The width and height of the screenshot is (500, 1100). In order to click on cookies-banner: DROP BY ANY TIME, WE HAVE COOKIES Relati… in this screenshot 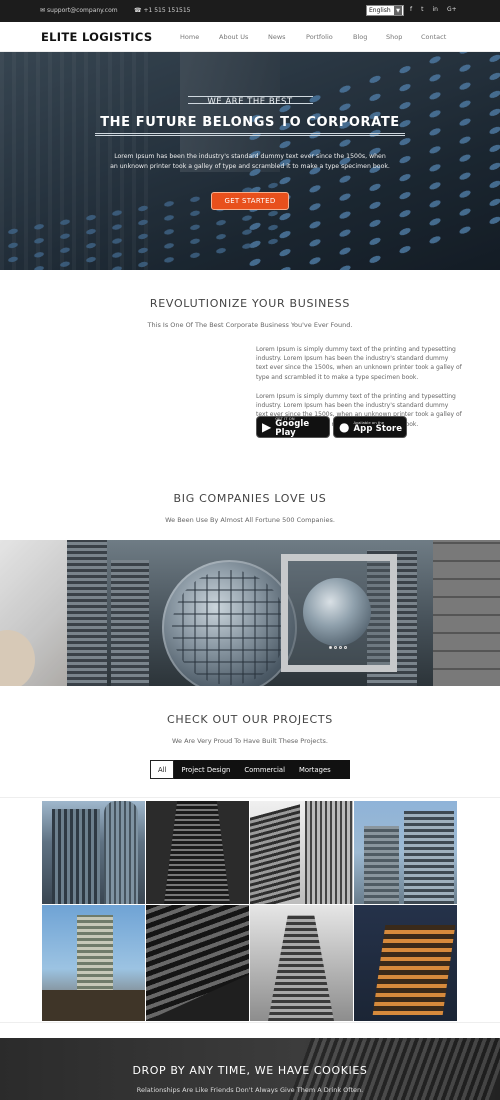, I will do `click(250, 1069)`.